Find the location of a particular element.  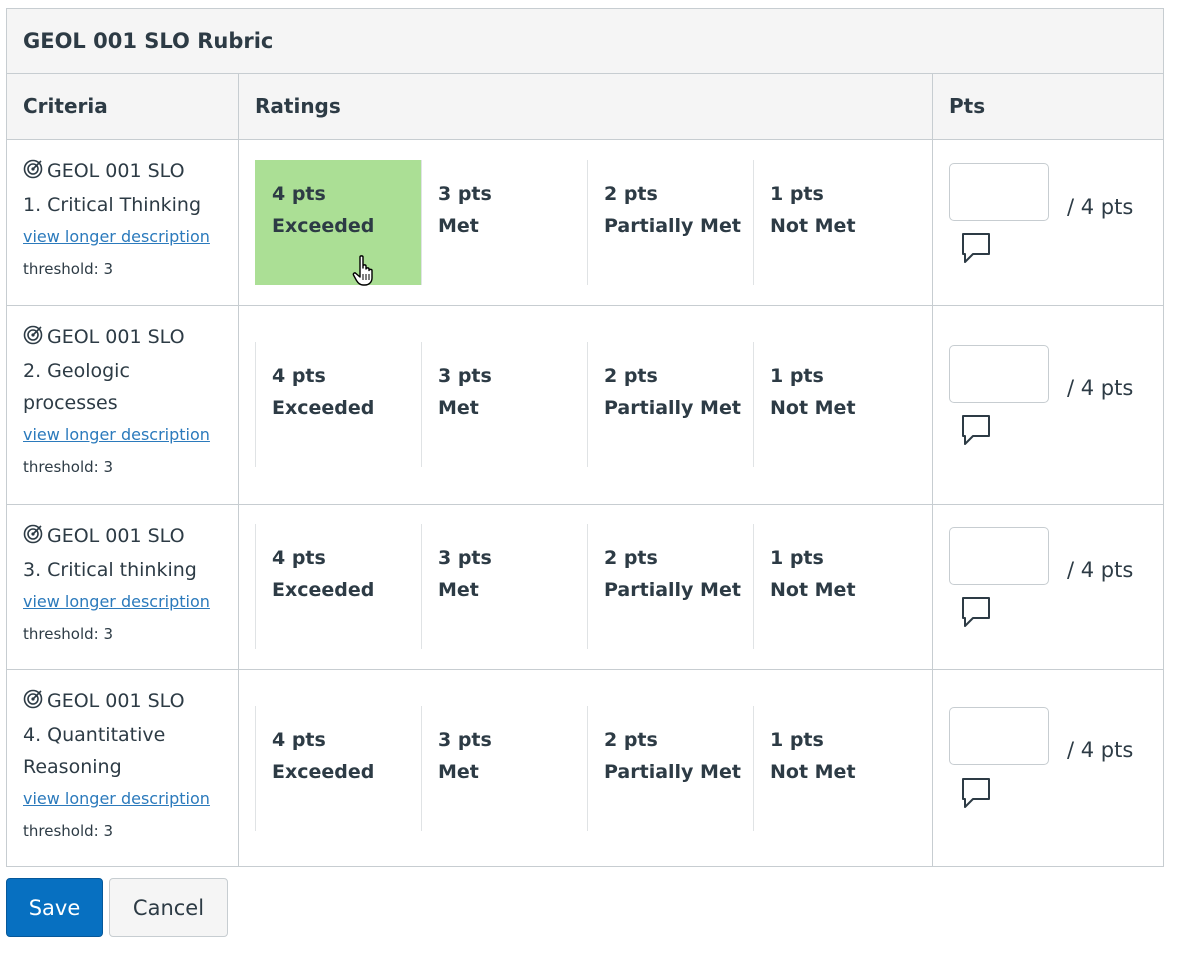

criterion-line3: Reasoning is located at coordinates (72, 767).